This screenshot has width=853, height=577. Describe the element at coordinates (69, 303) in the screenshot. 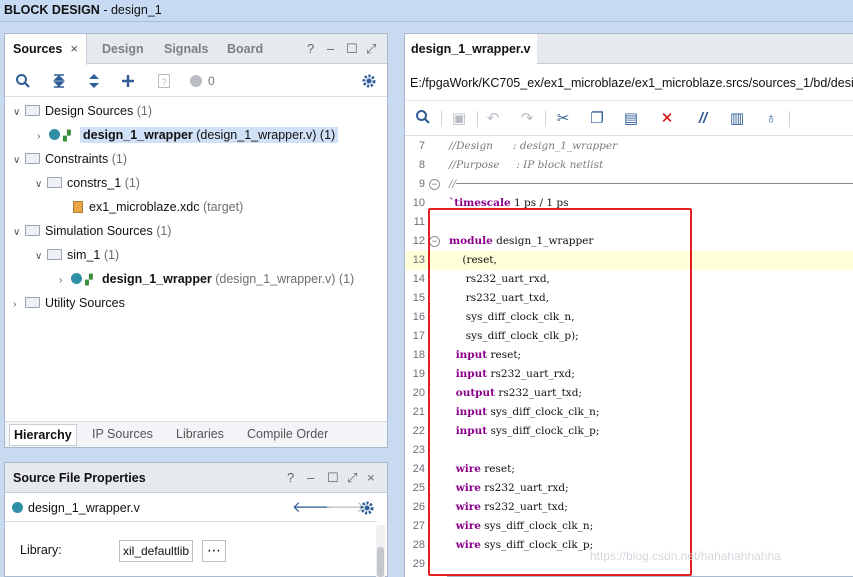

I see `tree-item-utility-sources: › Utility Sources` at that location.